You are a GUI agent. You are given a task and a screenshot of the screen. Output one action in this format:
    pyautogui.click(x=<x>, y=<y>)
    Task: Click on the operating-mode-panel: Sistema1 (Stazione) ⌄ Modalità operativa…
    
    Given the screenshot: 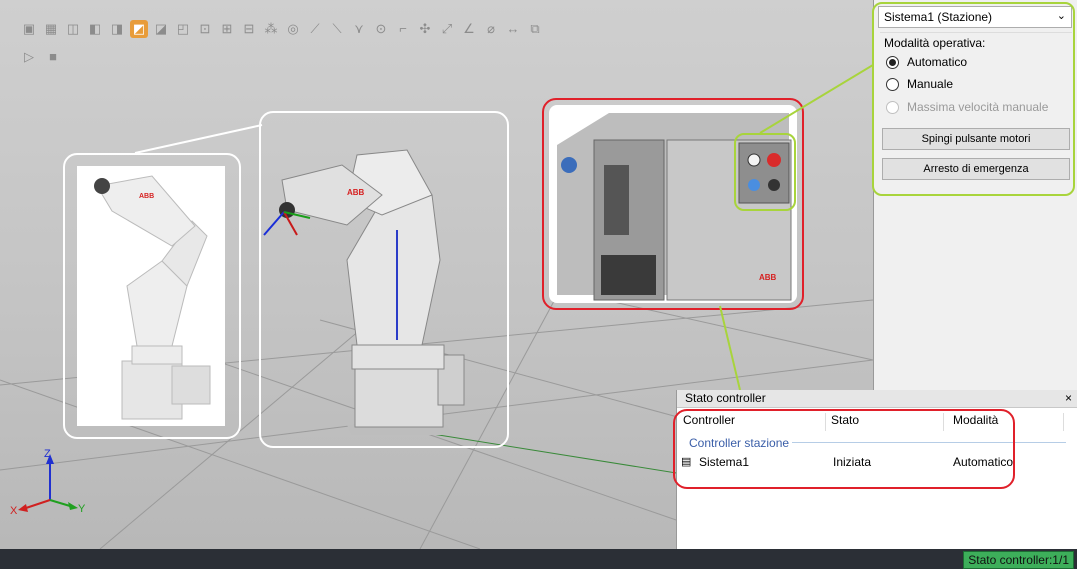 What is the action you would take?
    pyautogui.click(x=974, y=195)
    